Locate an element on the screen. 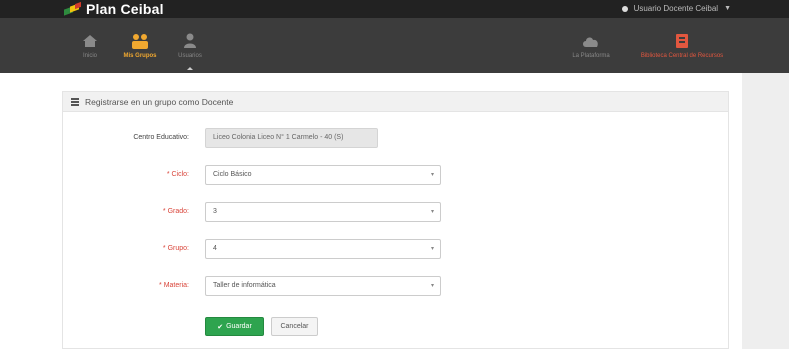 The image size is (789, 349). nav-label: La Plataforma is located at coordinates (591, 55).